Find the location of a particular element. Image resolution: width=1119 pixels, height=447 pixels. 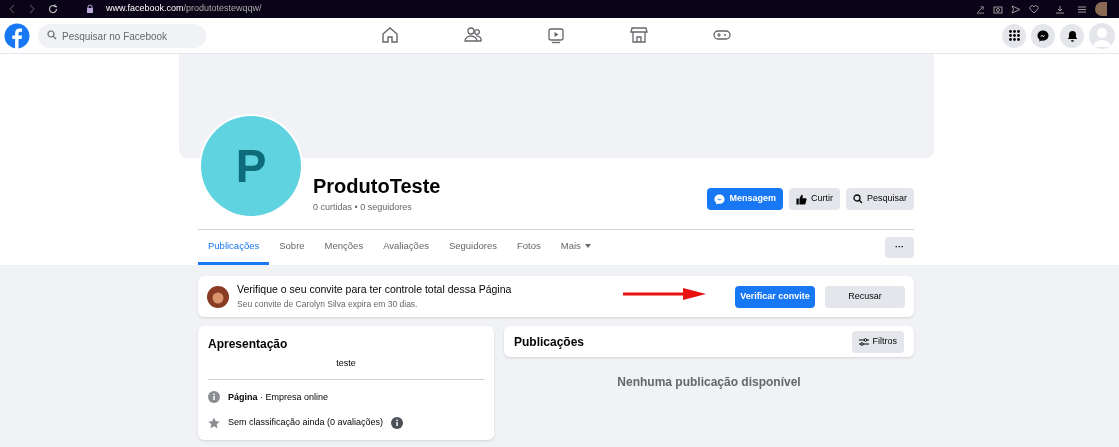

messenger-button is located at coordinates (1043, 35).